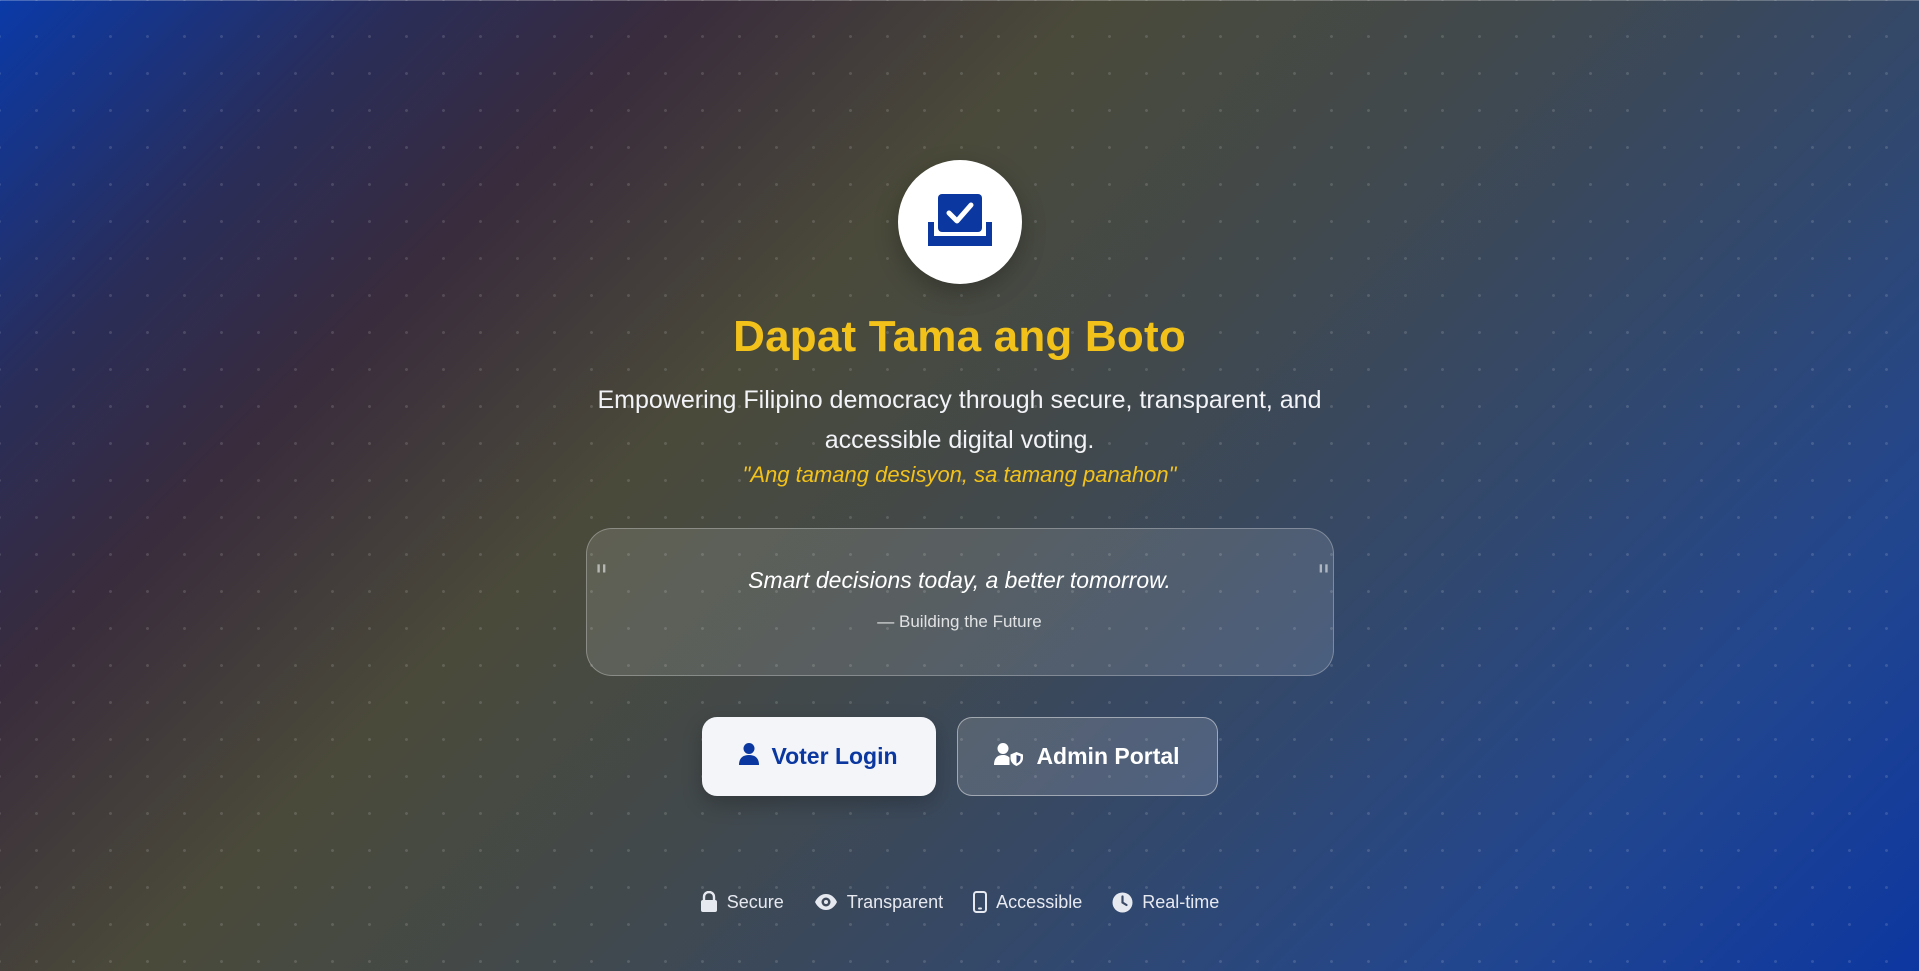  I want to click on feature-label: Secure, so click(755, 901).